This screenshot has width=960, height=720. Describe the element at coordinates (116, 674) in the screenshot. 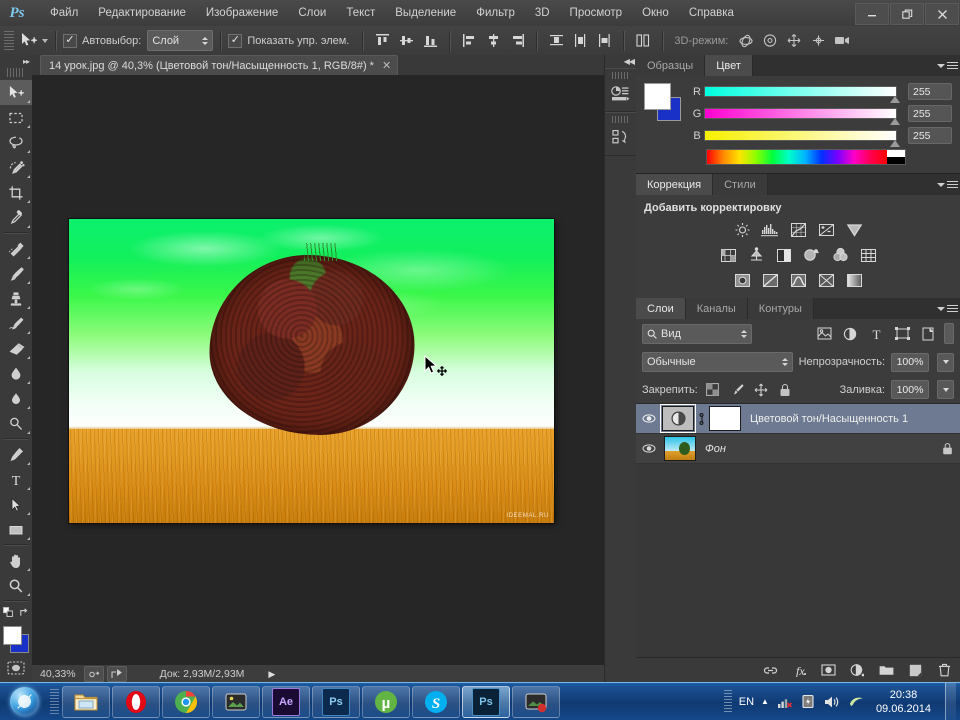

I see `share-status-icon` at that location.